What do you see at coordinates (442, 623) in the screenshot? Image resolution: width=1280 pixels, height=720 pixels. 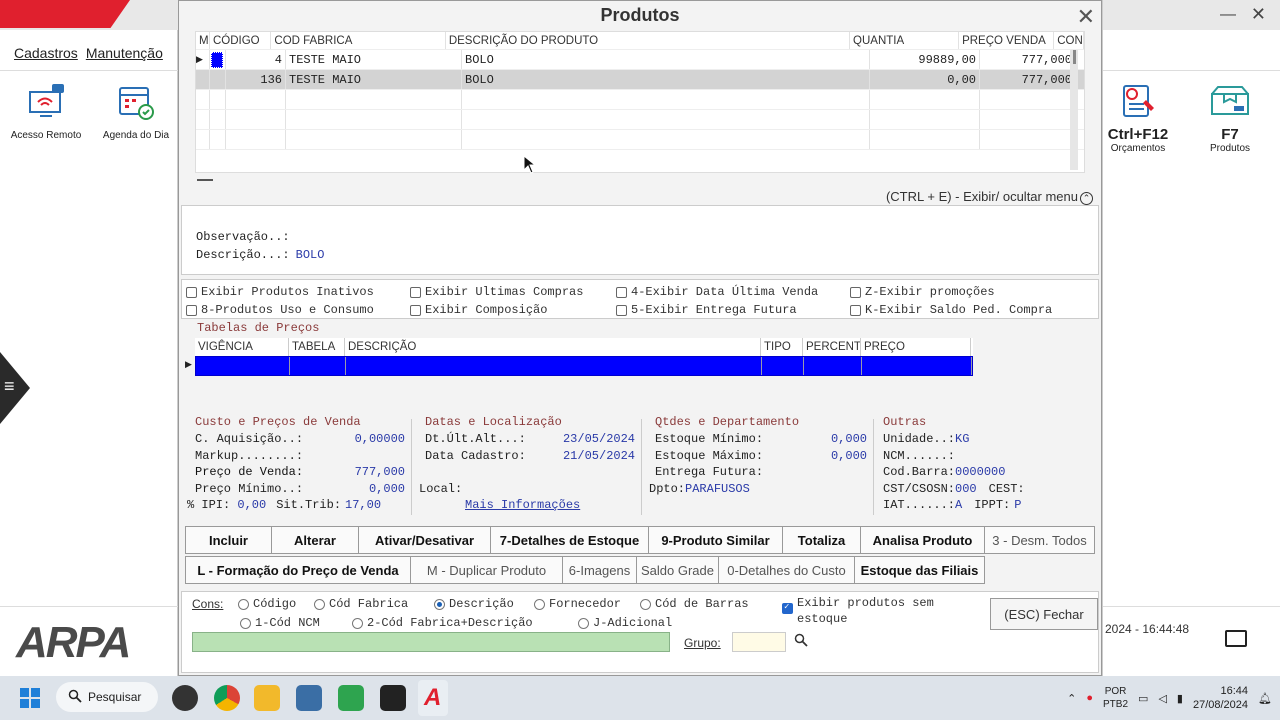 I see `search-mode-fabrica-descricao: 2-Cód Fabrica+Descrição` at bounding box center [442, 623].